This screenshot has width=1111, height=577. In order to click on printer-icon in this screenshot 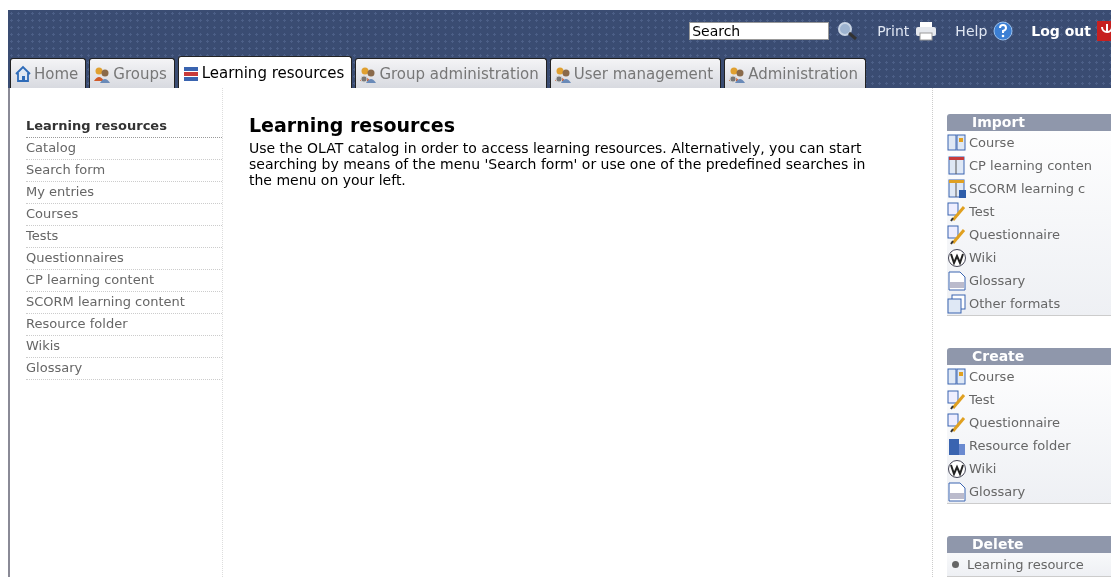, I will do `click(926, 31)`.